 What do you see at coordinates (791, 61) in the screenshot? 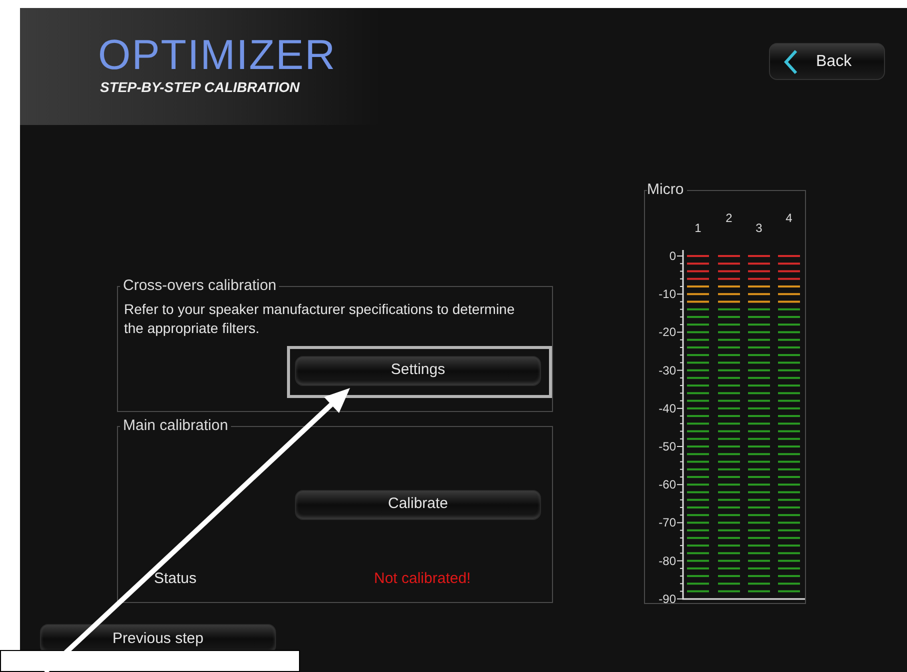
I see `chevron-left-icon` at bounding box center [791, 61].